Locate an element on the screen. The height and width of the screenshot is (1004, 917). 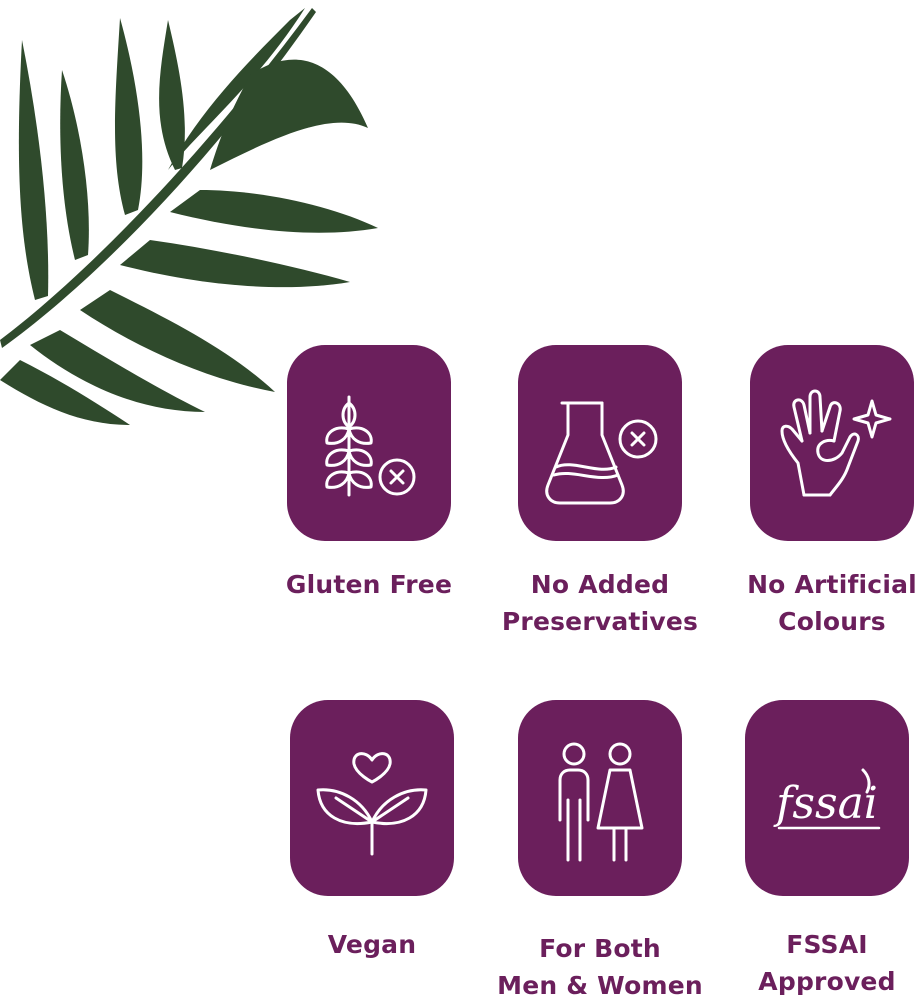
vegan-tile is located at coordinates (372, 798).